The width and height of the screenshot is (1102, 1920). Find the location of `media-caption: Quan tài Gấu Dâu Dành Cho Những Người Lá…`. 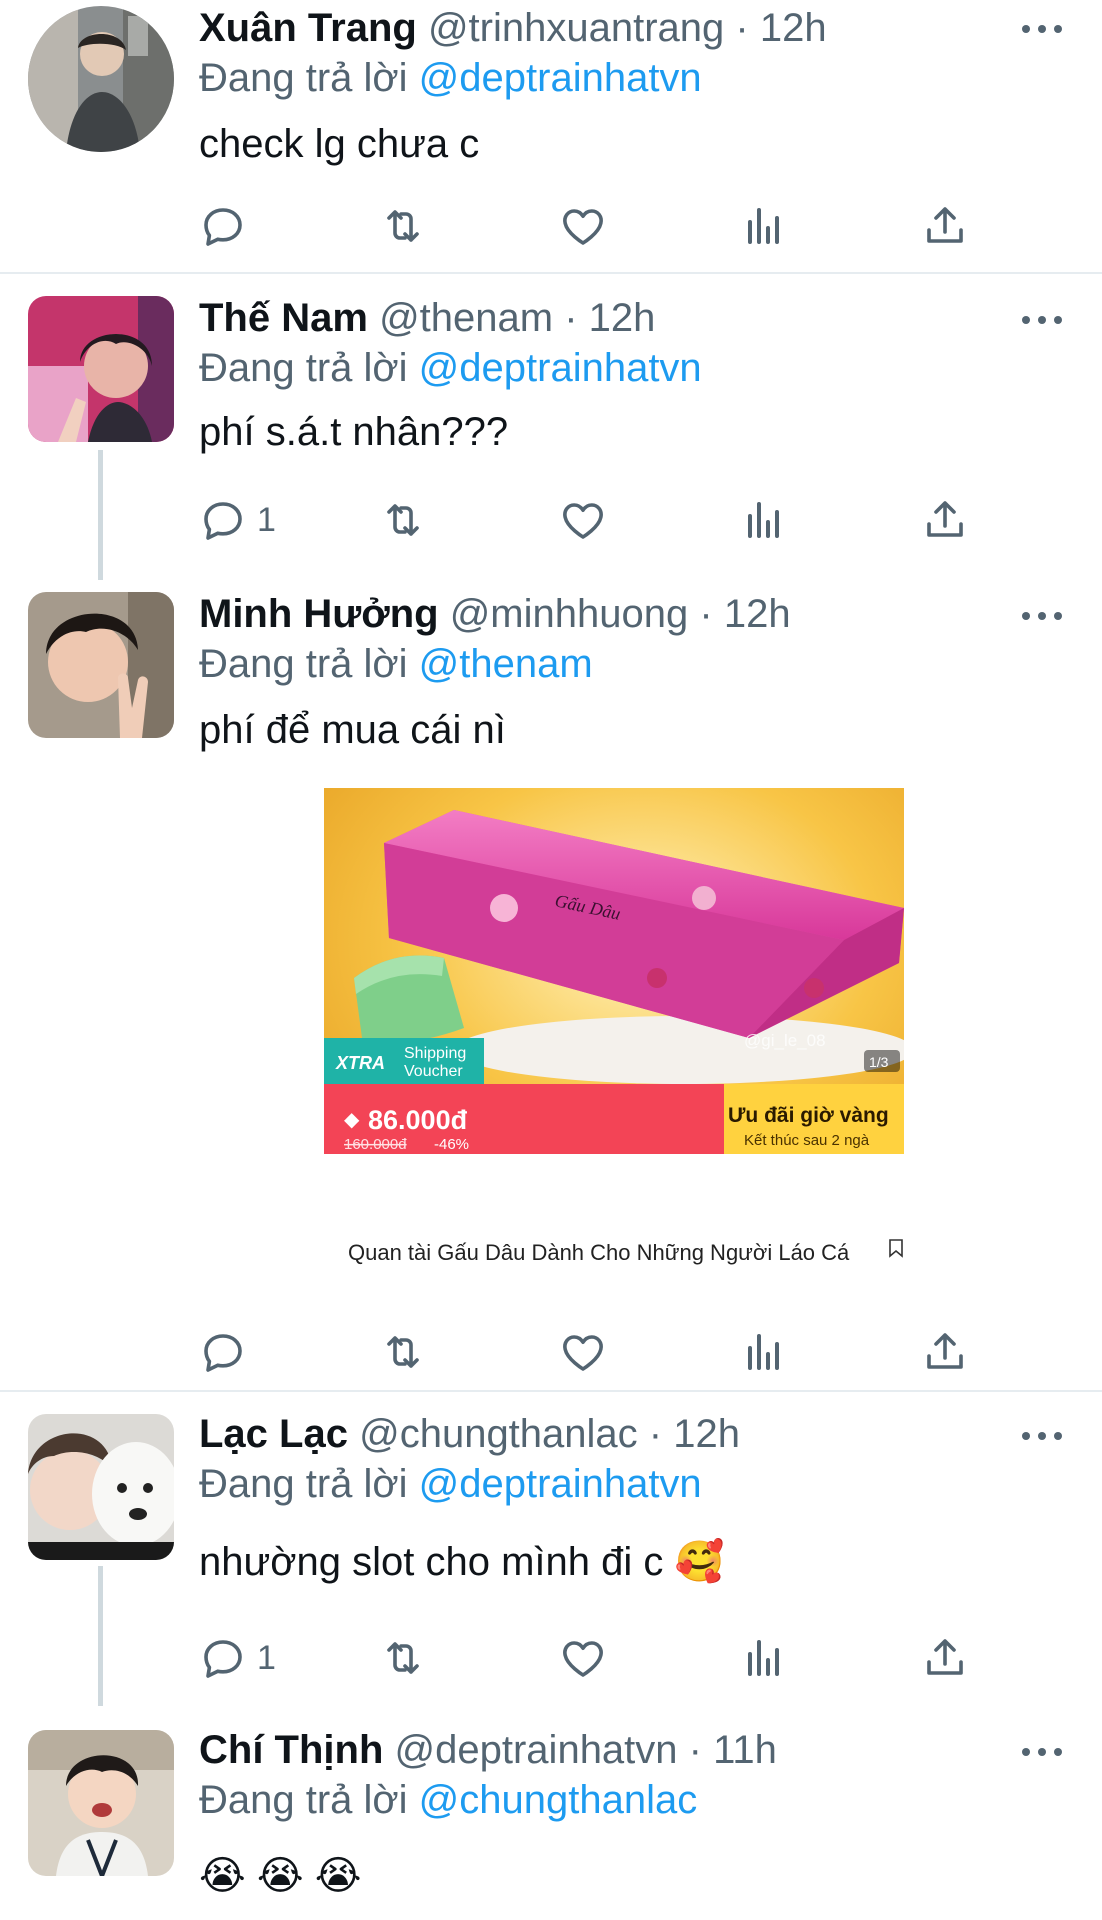

media-caption: Quan tài Gấu Dâu Dành Cho Những Người Lá… is located at coordinates (599, 1252).